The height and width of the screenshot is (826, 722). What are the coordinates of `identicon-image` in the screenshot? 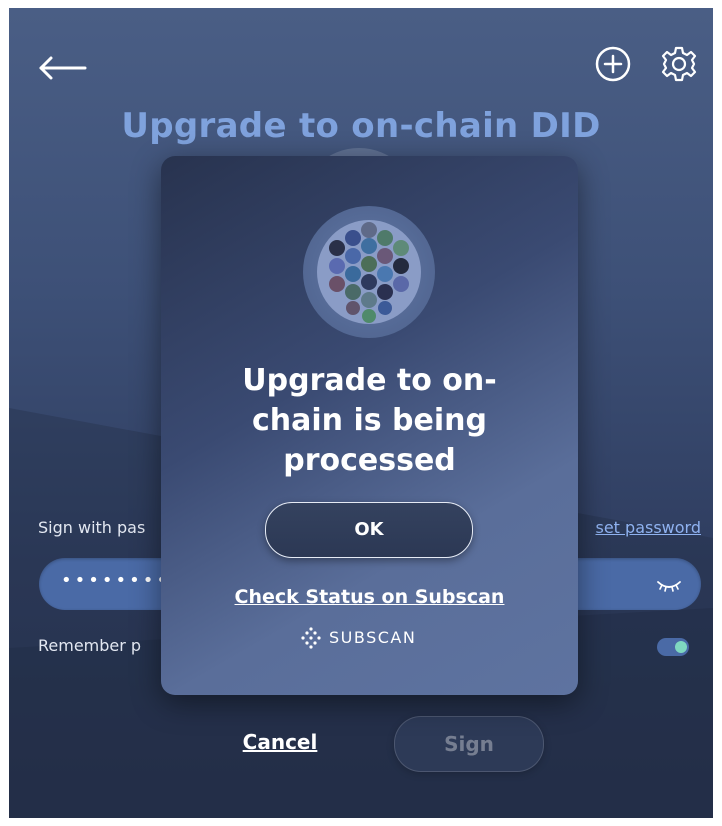 It's located at (369, 272).